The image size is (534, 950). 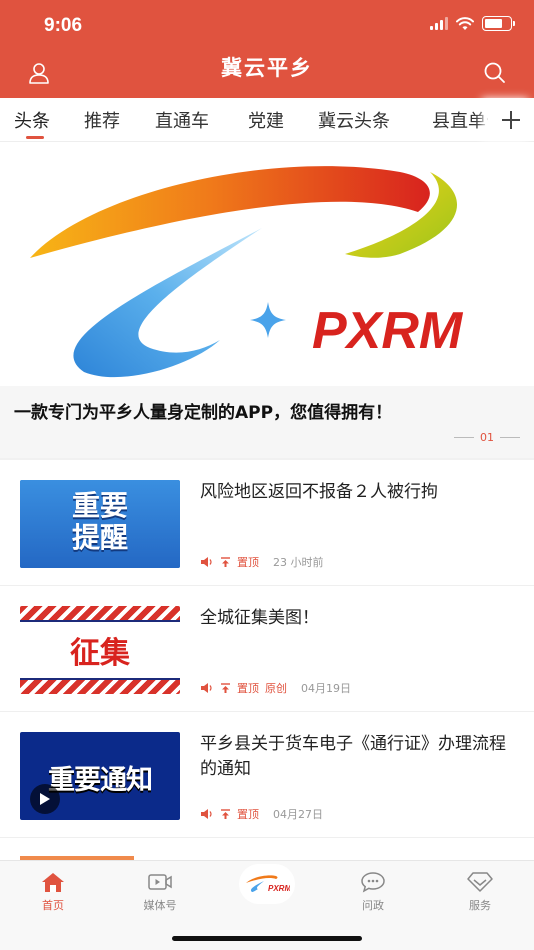 I want to click on next-news-item-peek, so click(x=267, y=849).